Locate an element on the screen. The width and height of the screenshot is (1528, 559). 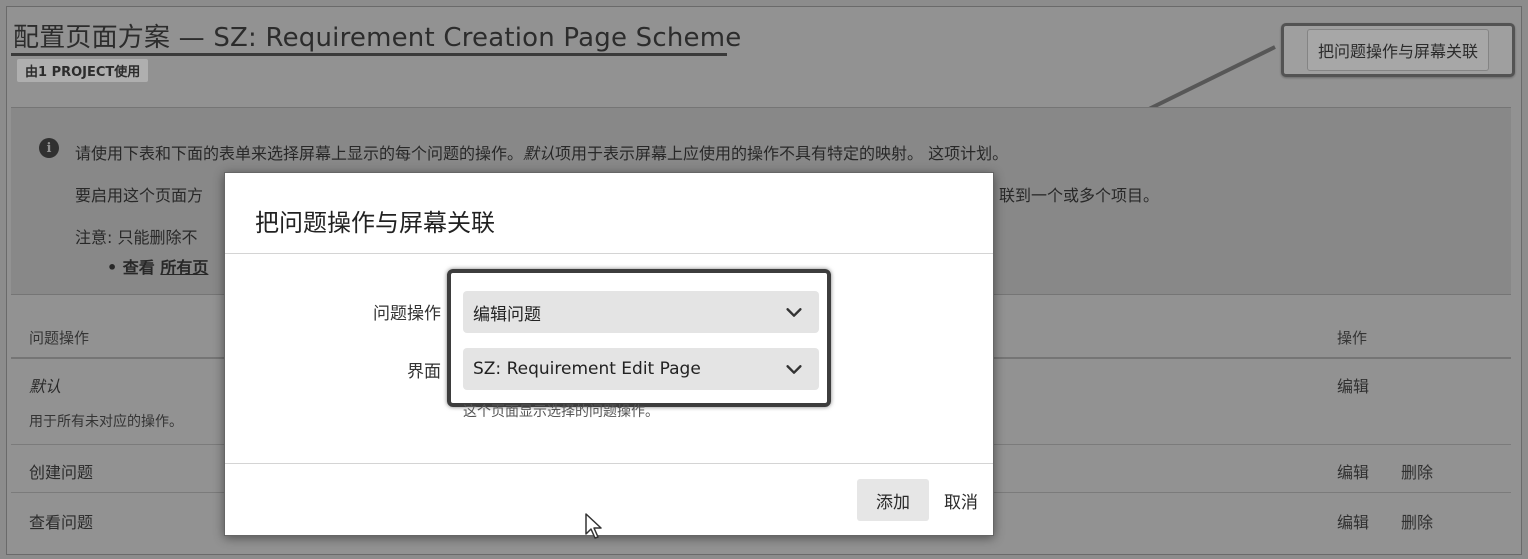
cancel-button: 取消 is located at coordinates (961, 500).